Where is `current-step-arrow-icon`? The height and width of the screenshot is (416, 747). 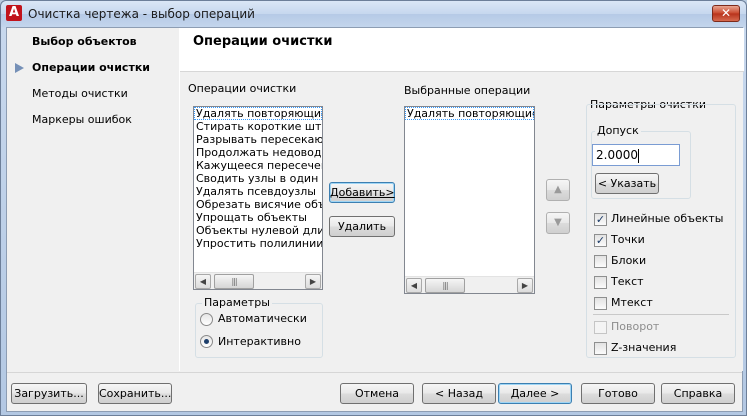
current-step-arrow-icon is located at coordinates (19, 68).